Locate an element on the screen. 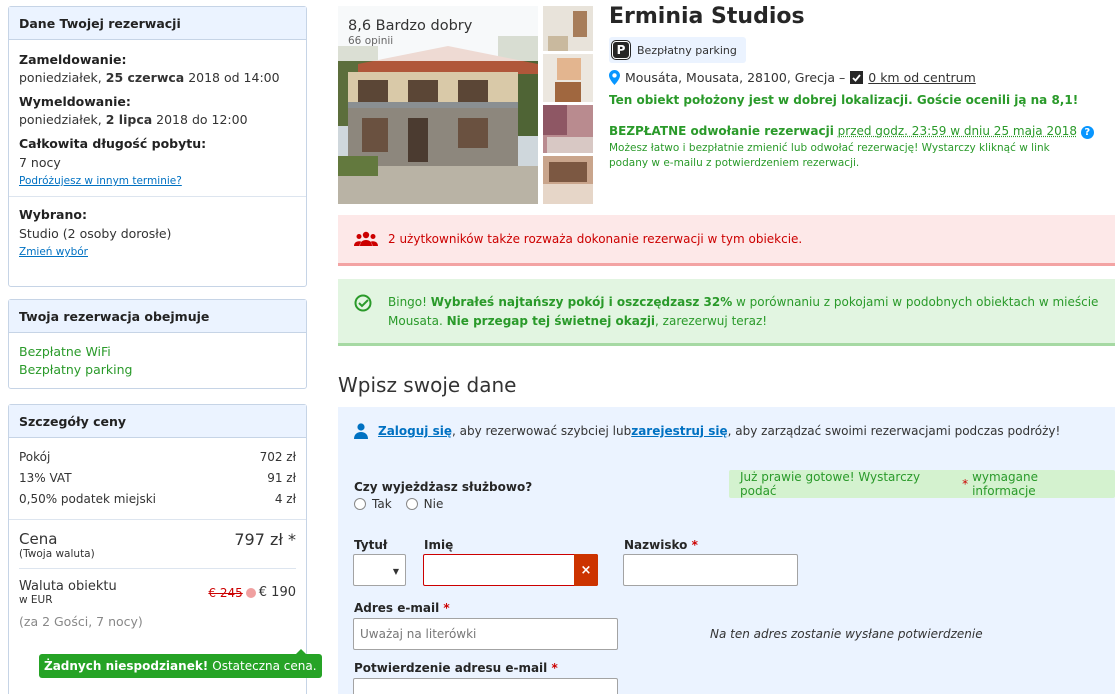  radio-no is located at coordinates (411, 504).